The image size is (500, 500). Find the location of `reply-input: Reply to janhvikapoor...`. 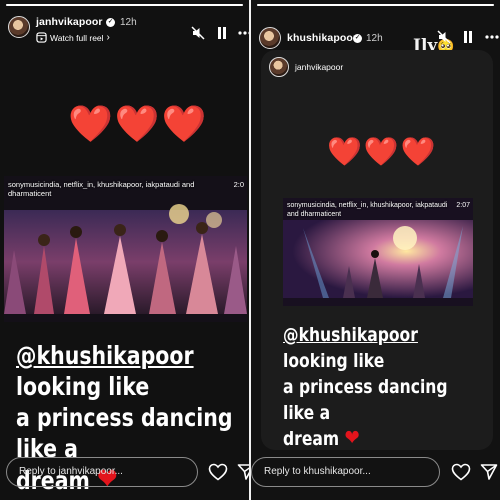

reply-input: Reply to janhvikapoor... is located at coordinates (102, 472).